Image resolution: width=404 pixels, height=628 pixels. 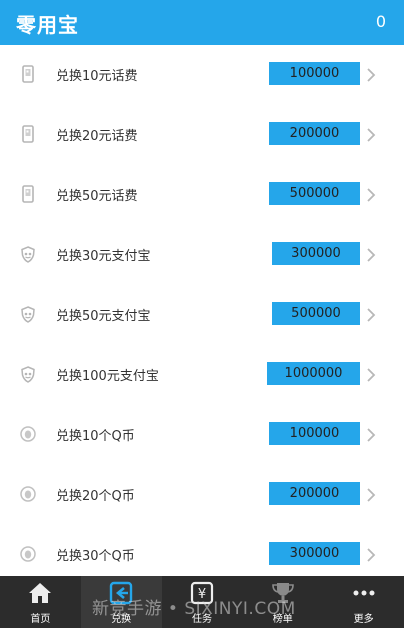 What do you see at coordinates (103, 256) in the screenshot?
I see `exchange-item-label: 兑换30元支付宝` at bounding box center [103, 256].